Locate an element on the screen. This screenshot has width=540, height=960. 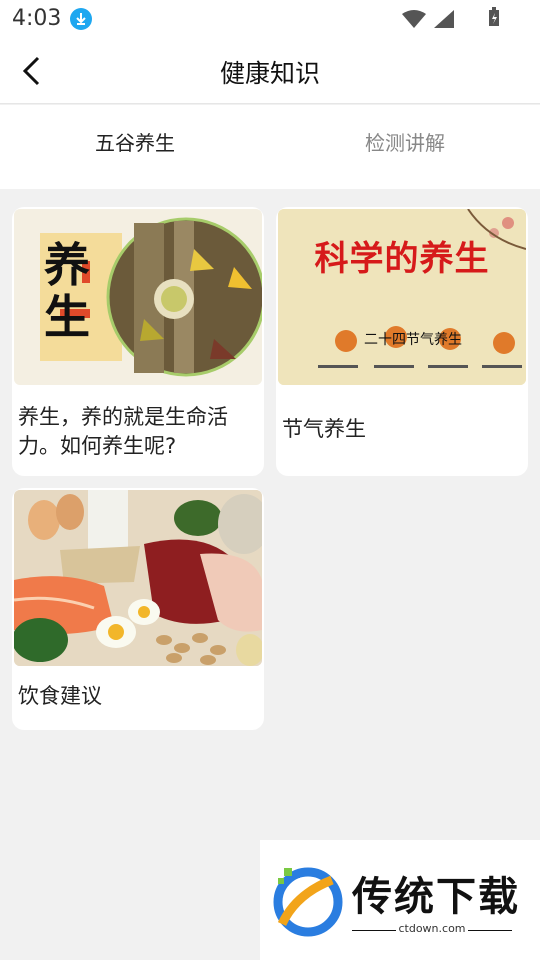
thumbnail-seal-text: 养生 is located at coordinates (67, 291).